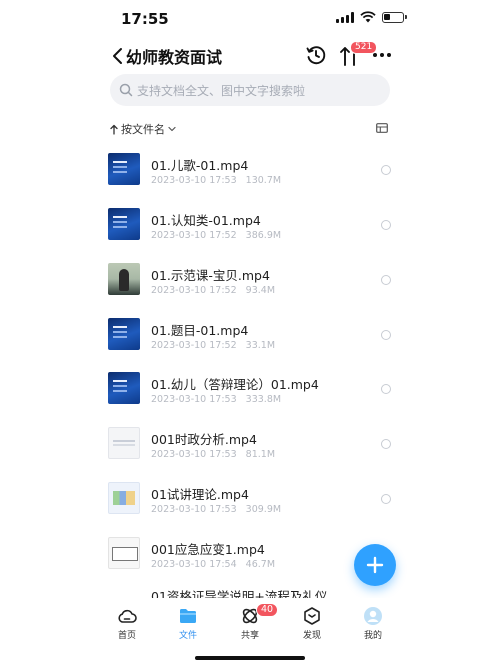 The height and width of the screenshot is (667, 500). Describe the element at coordinates (250, 170) in the screenshot. I see `file-row: 01.儿歌-01.mp4 2023-03-10 17:53 130.7M` at that location.